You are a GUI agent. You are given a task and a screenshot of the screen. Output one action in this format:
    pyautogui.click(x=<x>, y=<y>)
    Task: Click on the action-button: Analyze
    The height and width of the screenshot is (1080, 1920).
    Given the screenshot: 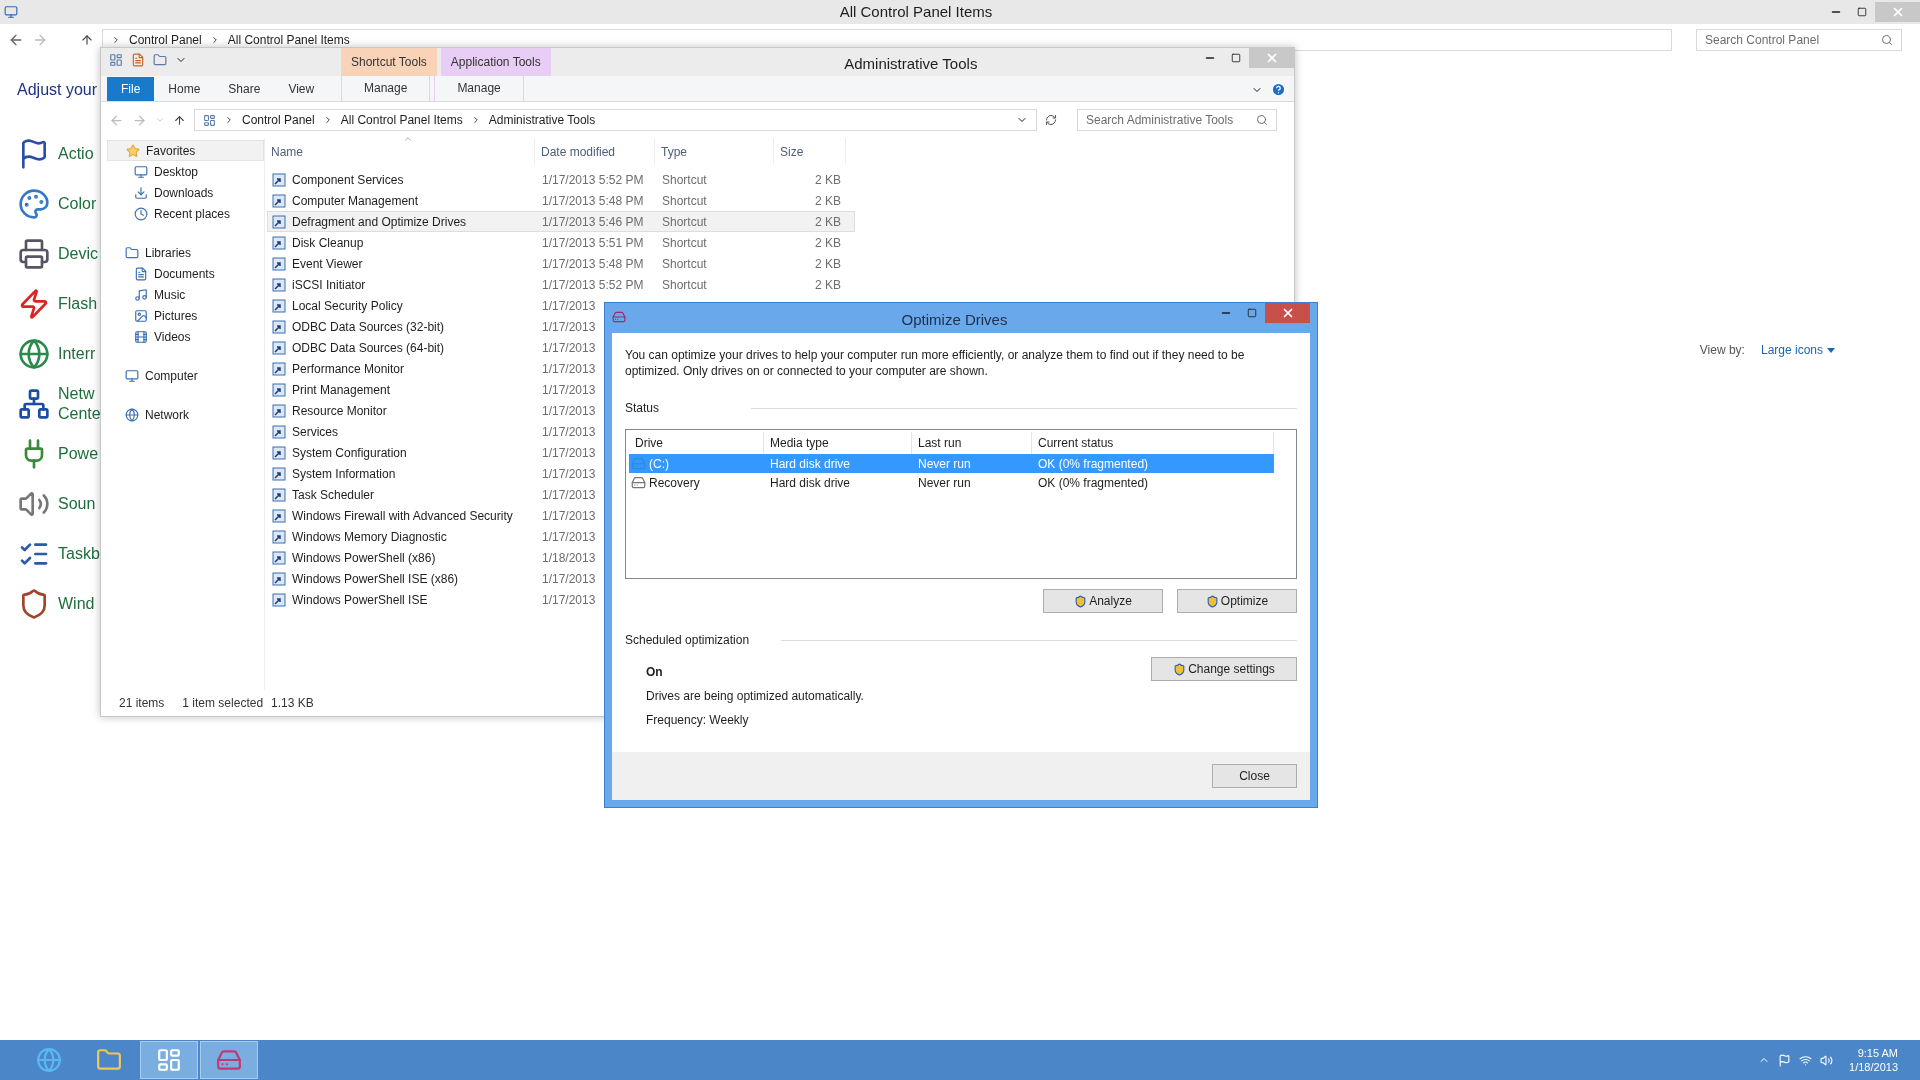 What is the action you would take?
    pyautogui.click(x=1103, y=601)
    